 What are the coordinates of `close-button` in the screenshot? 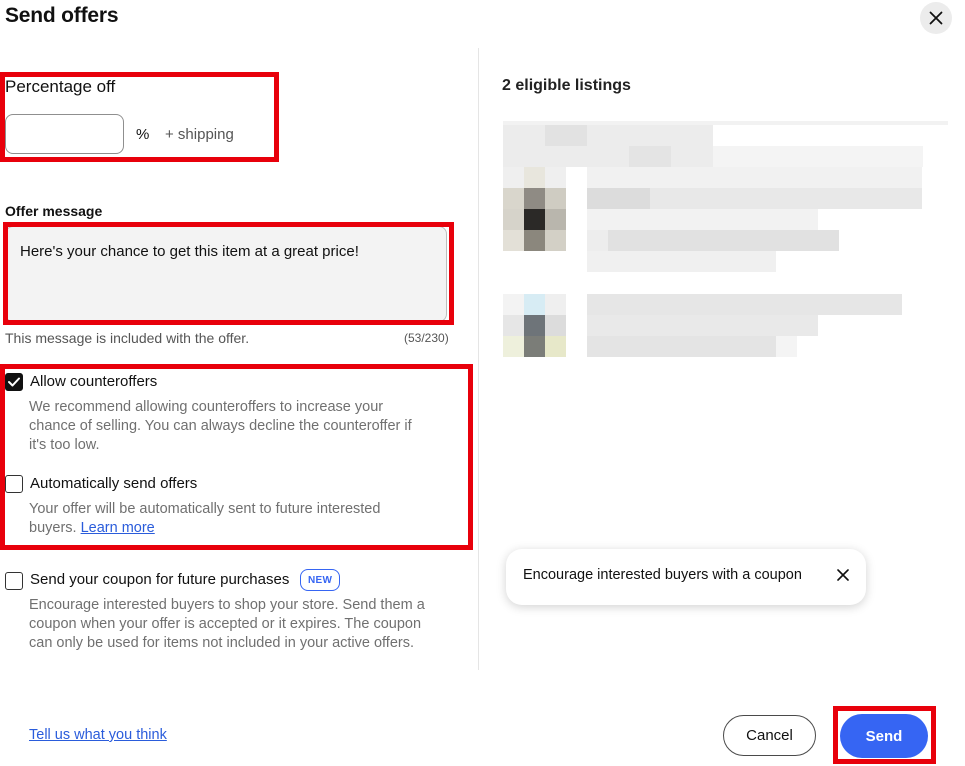 It's located at (936, 18).